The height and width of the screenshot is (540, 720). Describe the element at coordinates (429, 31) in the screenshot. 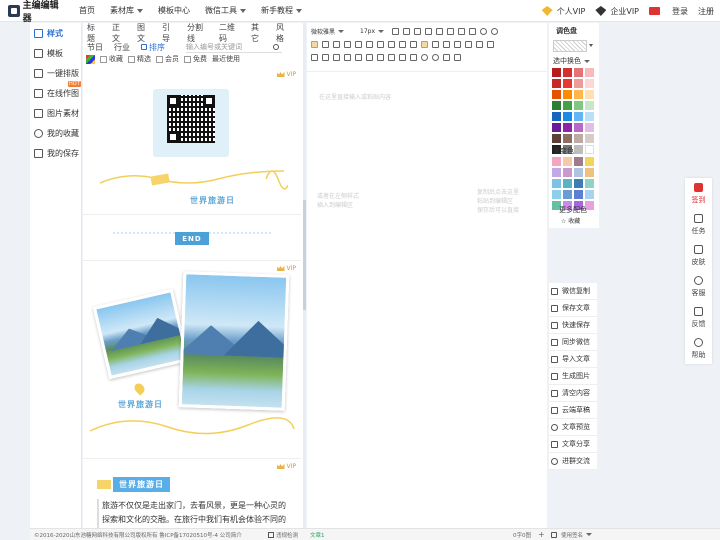

I see `strikethrough-icon` at that location.